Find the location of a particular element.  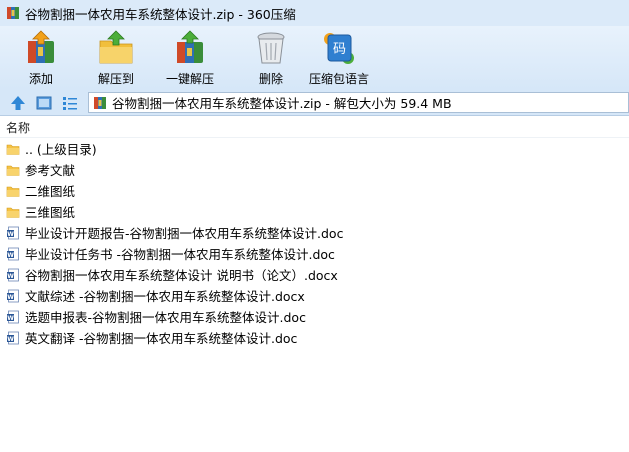

toolbar: 添加 解压到 一键解压 删除 码 压缩包语言 is located at coordinates (314, 57).